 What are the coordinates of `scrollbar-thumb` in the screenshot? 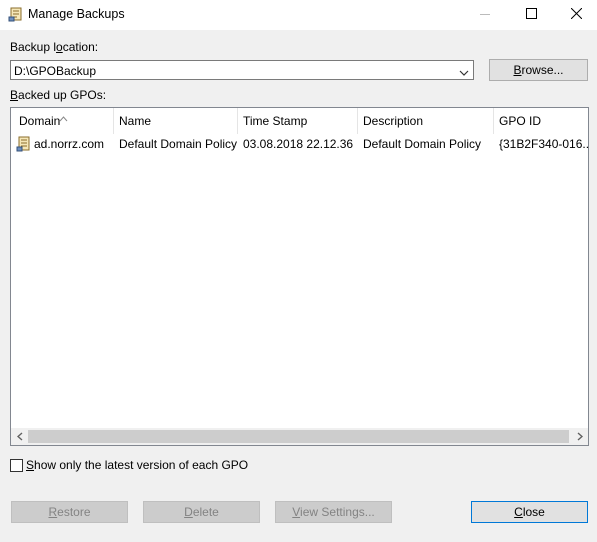 It's located at (298, 436).